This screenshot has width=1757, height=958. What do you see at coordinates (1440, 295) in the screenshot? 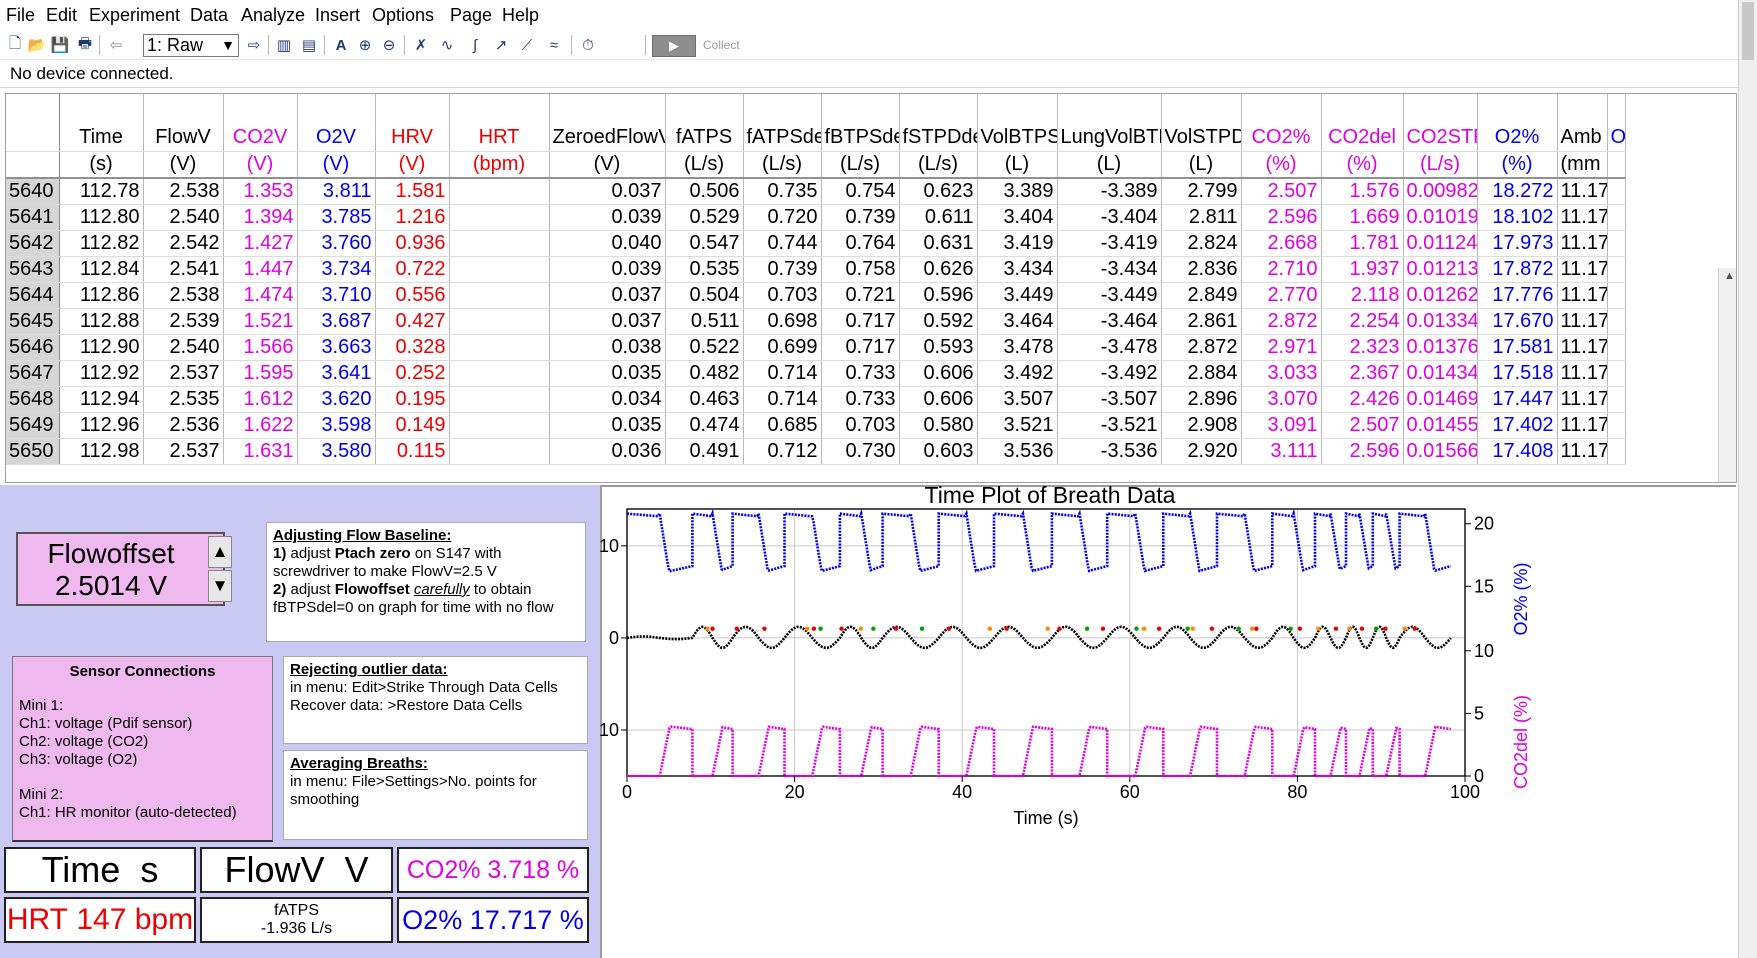
I see `table-cell: 0.01262` at bounding box center [1440, 295].